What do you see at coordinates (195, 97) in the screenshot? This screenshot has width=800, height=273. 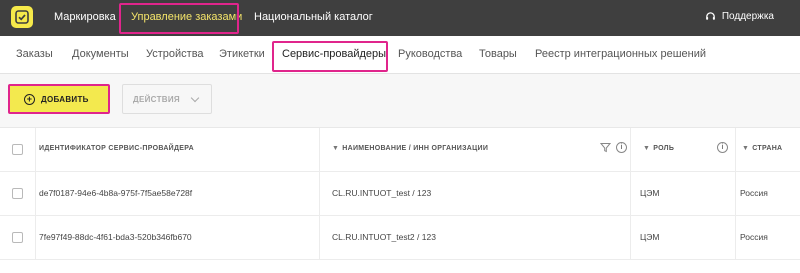 I see `chevron-down-icon` at bounding box center [195, 97].